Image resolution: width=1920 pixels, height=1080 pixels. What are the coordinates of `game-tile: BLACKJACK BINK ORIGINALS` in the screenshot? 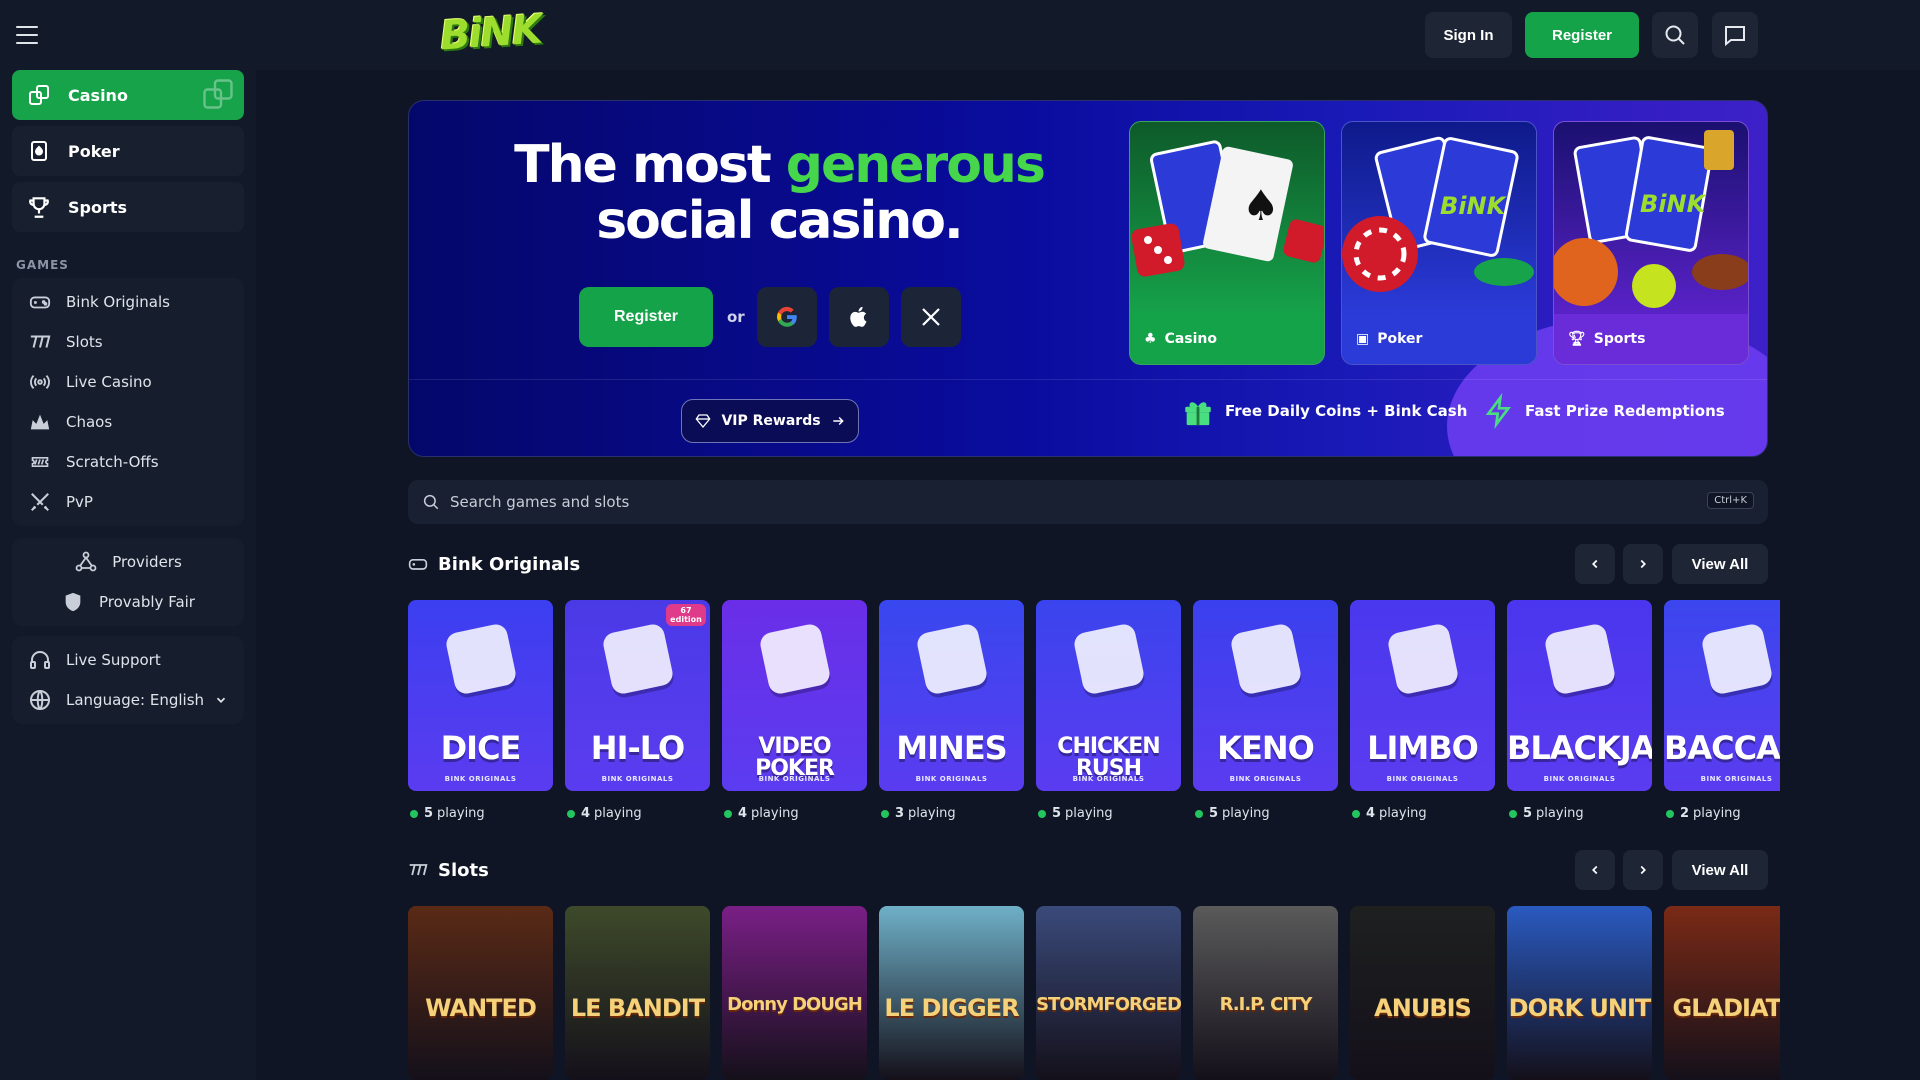 It's located at (1579, 695).